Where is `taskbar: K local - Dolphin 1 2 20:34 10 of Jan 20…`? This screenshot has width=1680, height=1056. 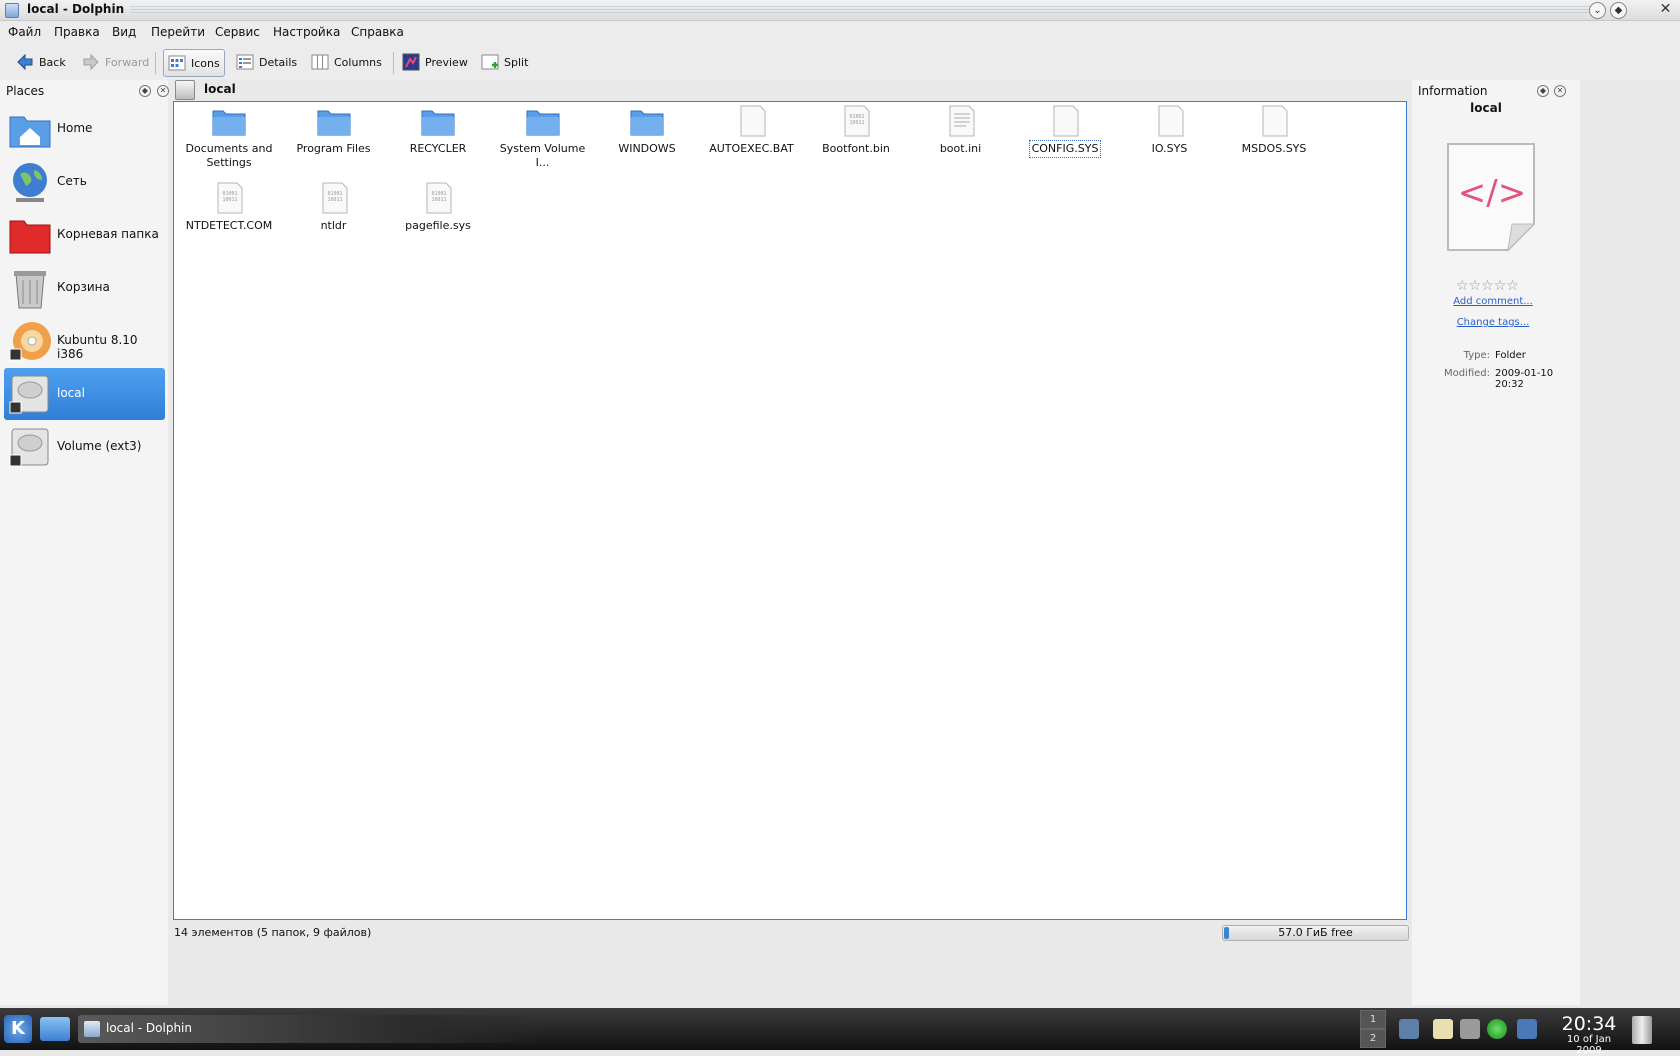
taskbar: K local - Dolphin 1 2 20:34 10 of Jan 20… is located at coordinates (840, 1032).